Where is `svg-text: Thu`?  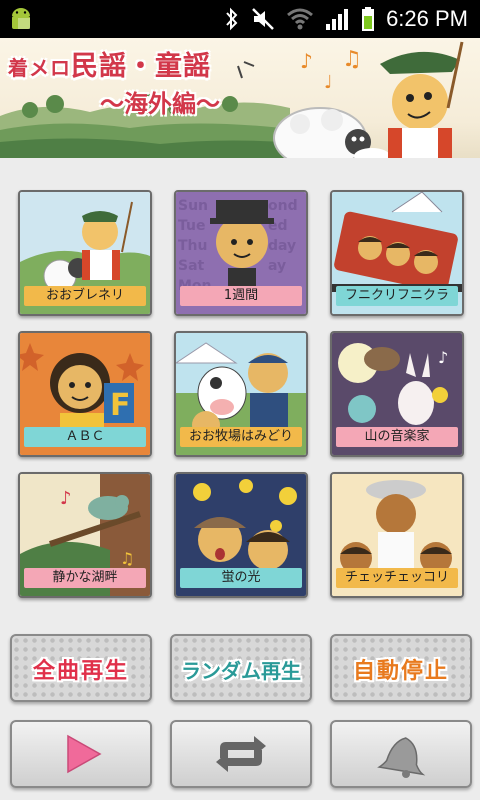
svg-text: Thu is located at coordinates (192, 246).